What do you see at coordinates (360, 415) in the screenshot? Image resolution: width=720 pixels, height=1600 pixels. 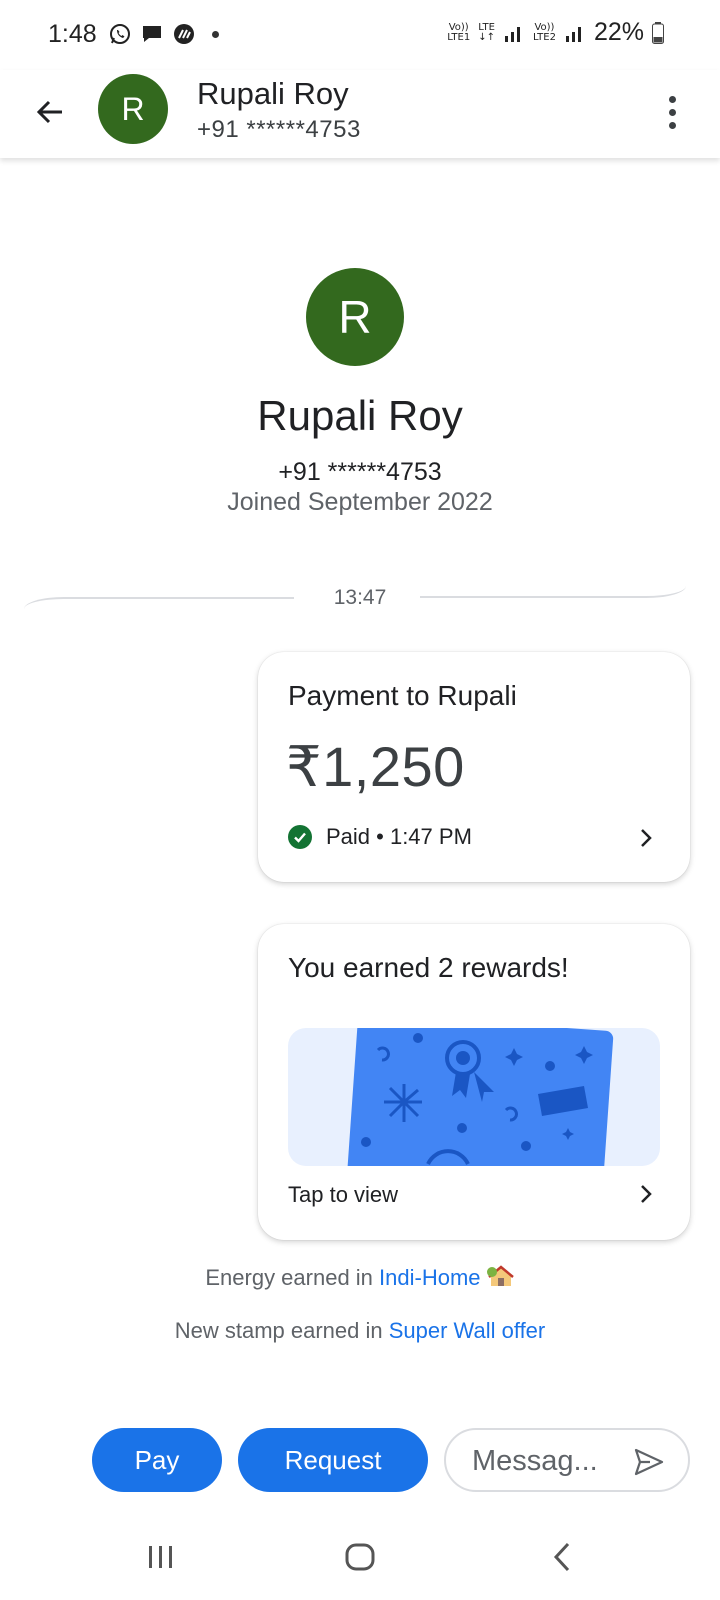 I see `profile-name: Rupali Roy` at bounding box center [360, 415].